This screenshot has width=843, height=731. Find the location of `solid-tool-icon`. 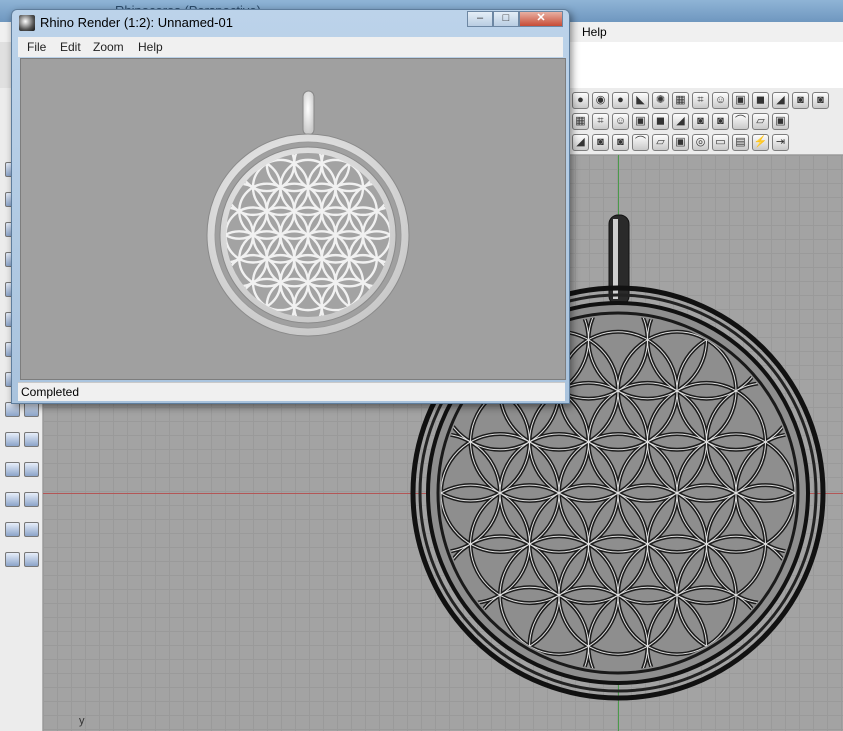

solid-tool-icon is located at coordinates (12, 409).